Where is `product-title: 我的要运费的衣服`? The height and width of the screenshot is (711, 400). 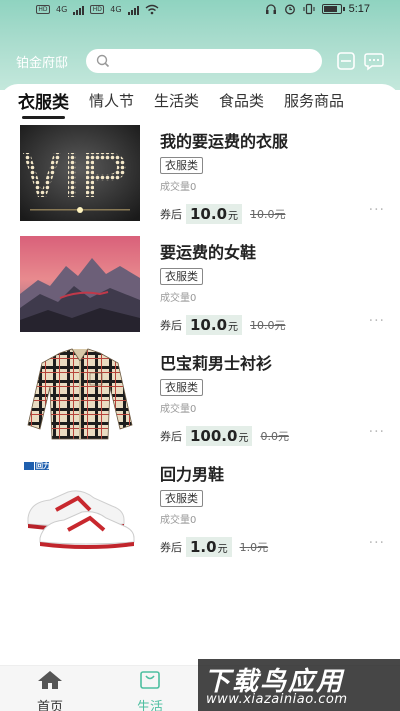 product-title: 我的要运费的衣服 is located at coordinates (272, 140).